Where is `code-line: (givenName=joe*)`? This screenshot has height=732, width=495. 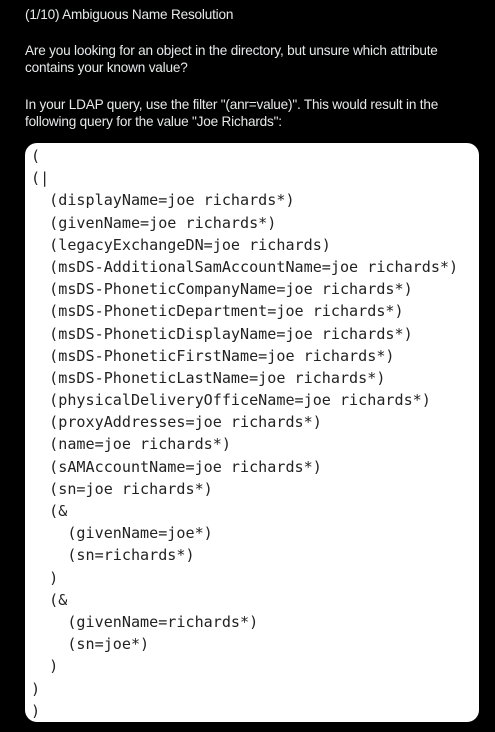 code-line: (givenName=joe*) is located at coordinates (122, 533).